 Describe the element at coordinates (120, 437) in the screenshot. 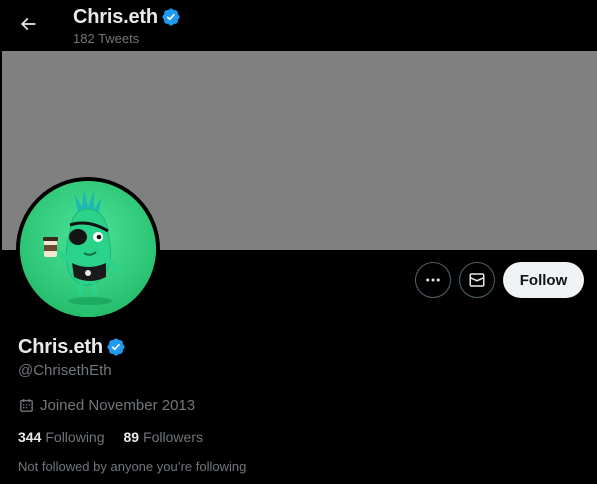

I see `follow-stats: 344 Following 89 Followers` at that location.